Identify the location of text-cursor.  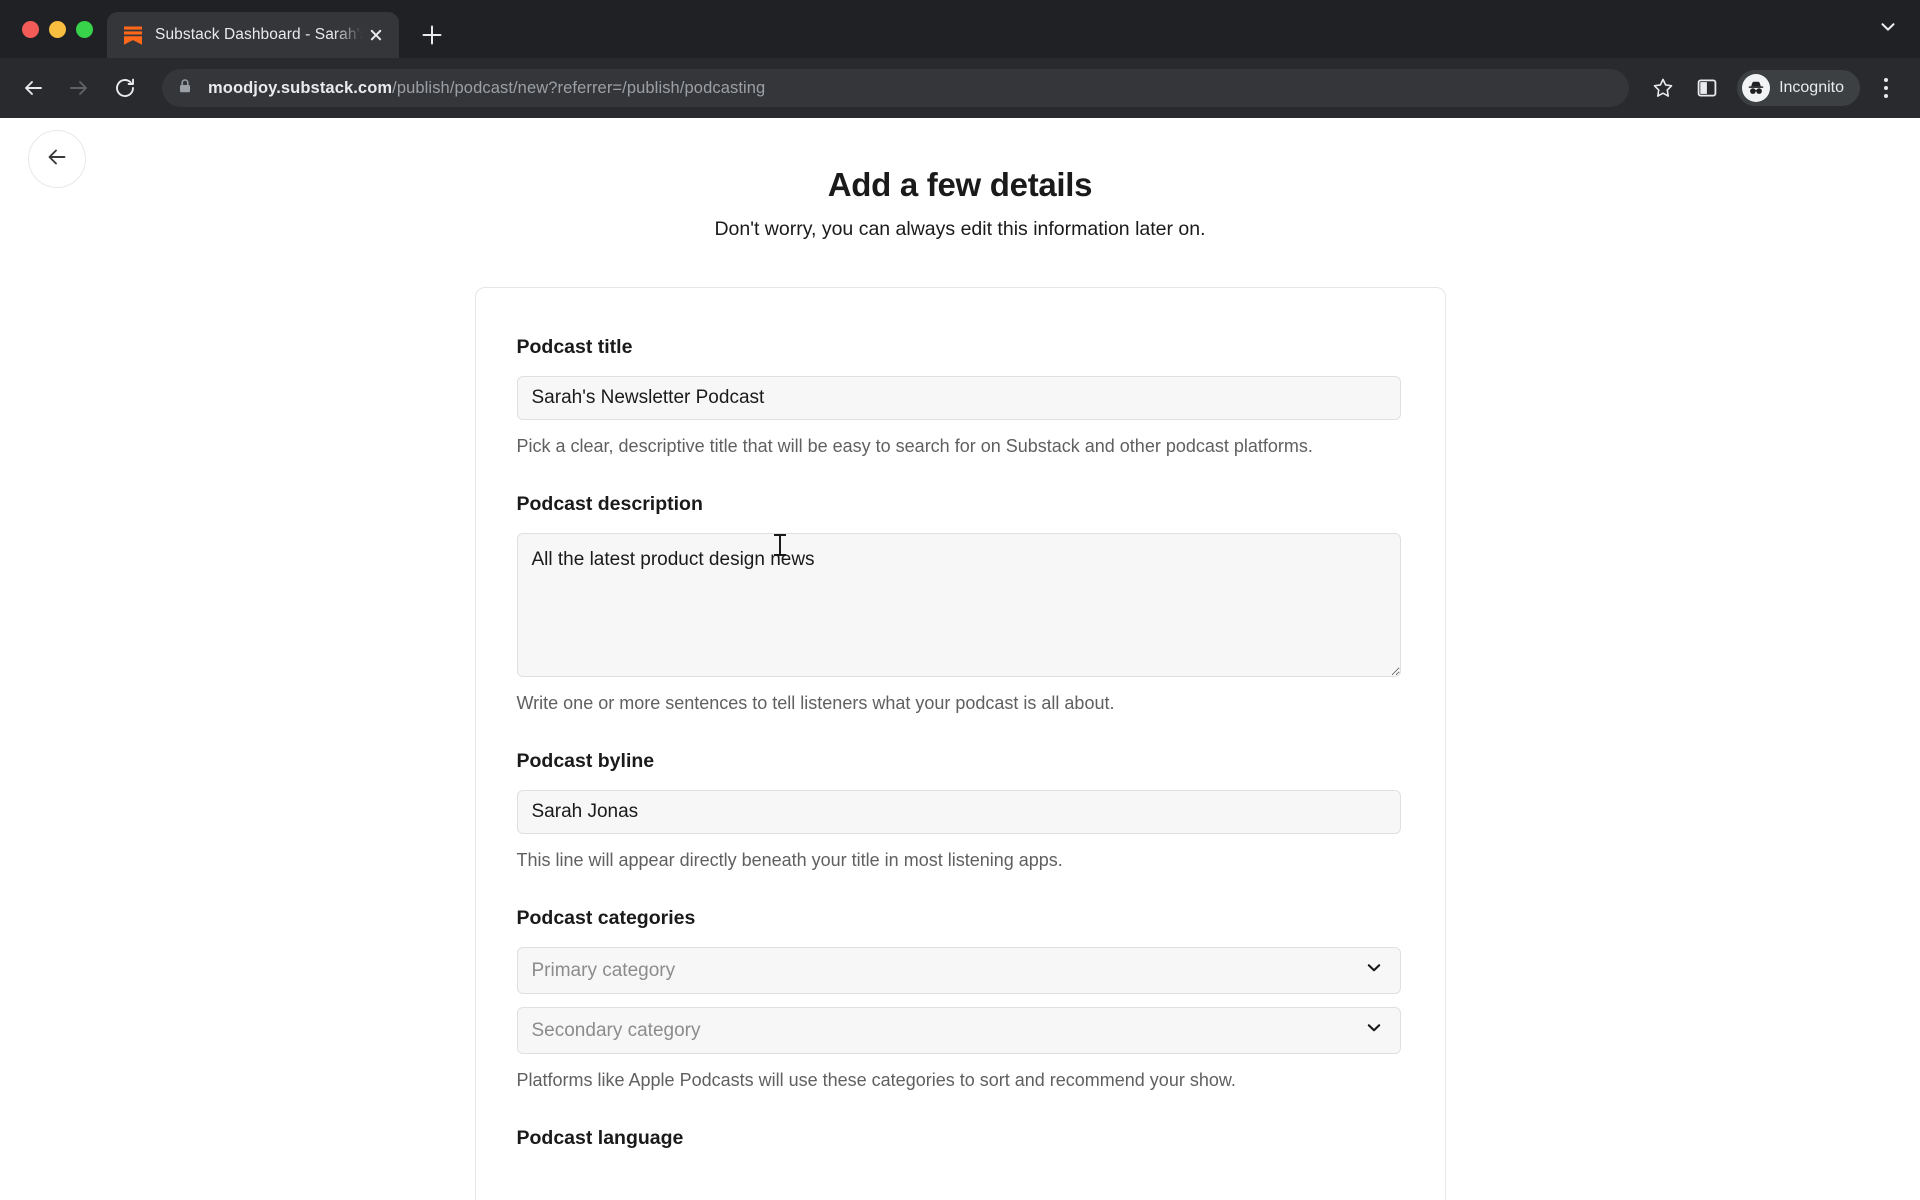
(780, 545).